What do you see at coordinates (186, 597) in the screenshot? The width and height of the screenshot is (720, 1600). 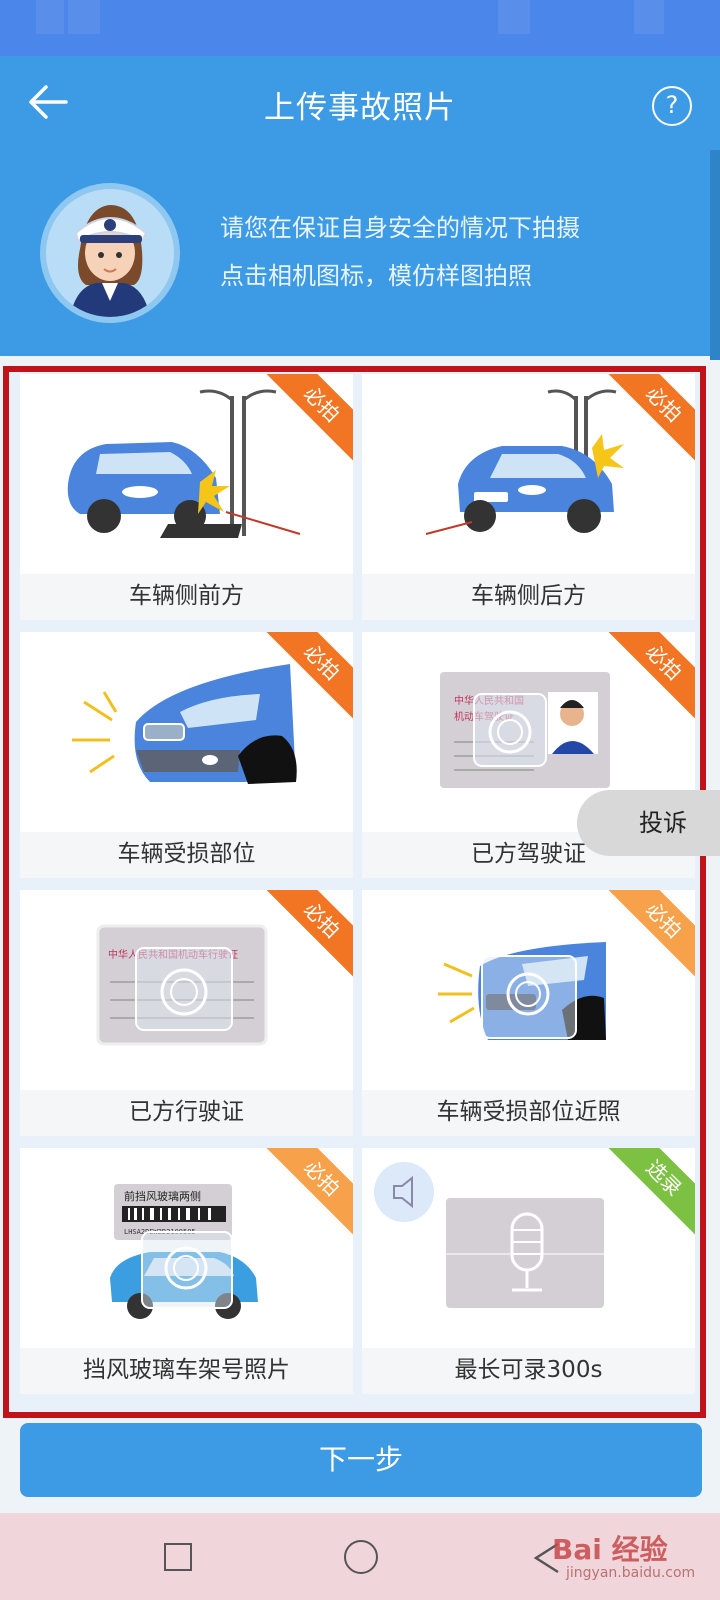 I see `card-label: 车辆侧前方` at bounding box center [186, 597].